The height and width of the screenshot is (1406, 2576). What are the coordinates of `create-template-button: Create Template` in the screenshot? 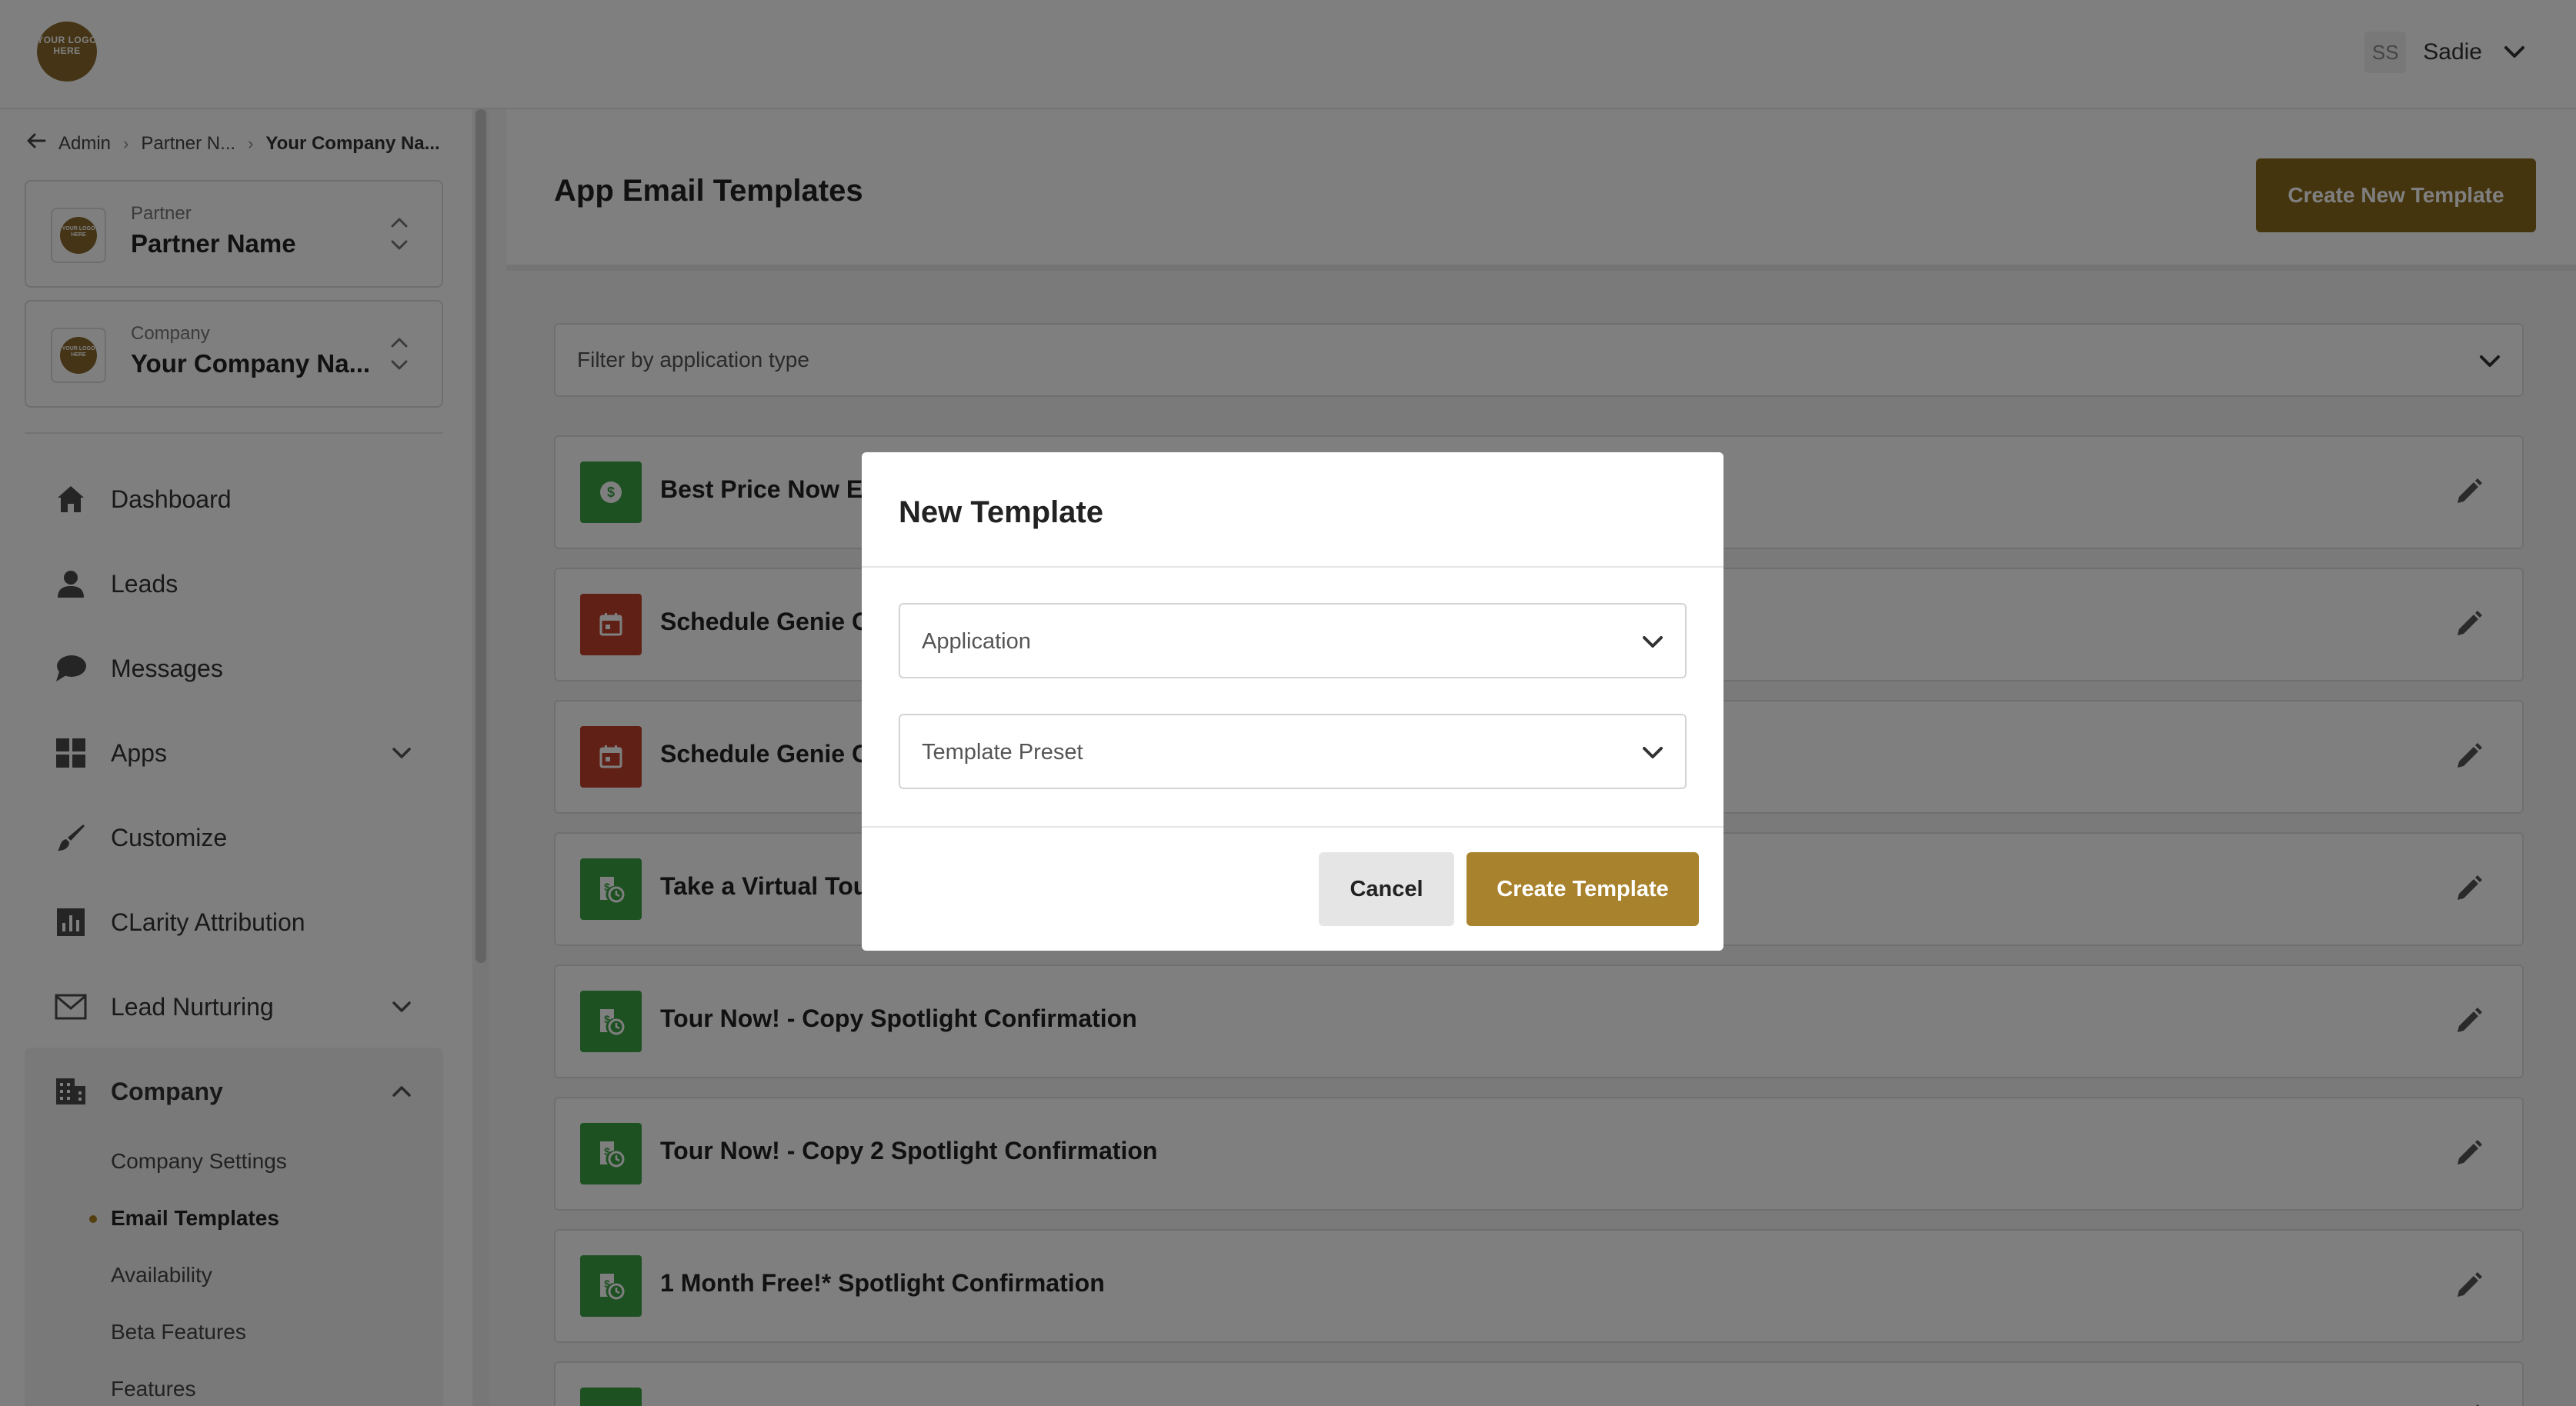 It's located at (1583, 889).